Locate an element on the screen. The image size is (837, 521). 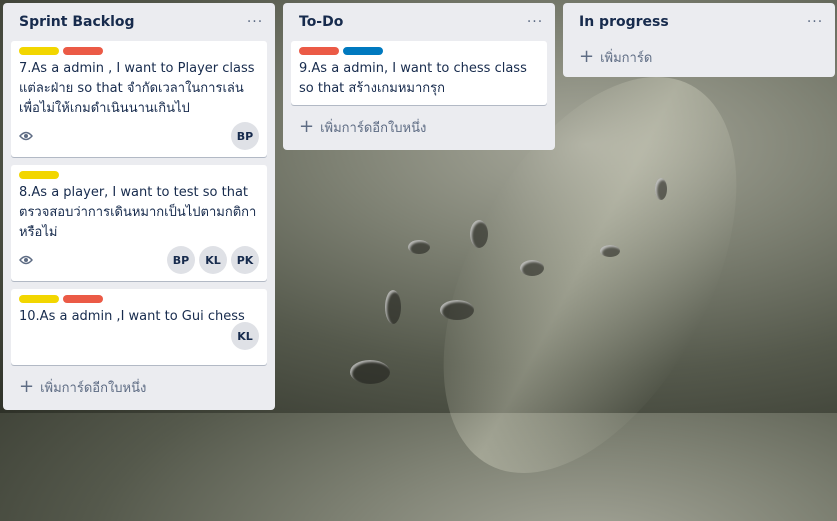
card-members: BP KL PK is located at coordinates (213, 260).